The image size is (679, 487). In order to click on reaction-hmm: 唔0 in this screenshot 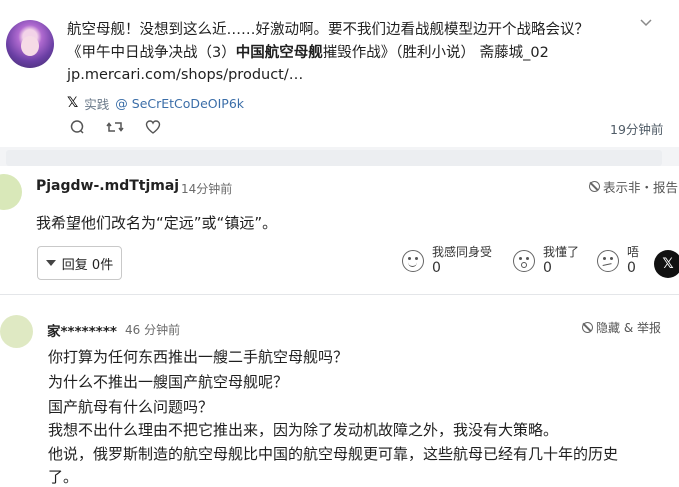, I will do `click(618, 260)`.